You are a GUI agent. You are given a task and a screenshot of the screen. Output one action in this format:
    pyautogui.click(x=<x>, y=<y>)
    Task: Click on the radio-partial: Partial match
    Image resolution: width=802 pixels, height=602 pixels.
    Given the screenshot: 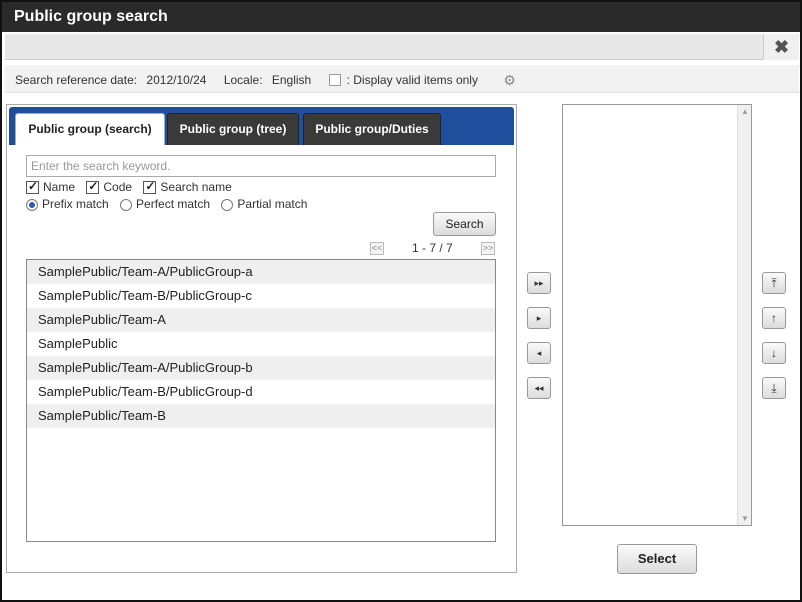 What is the action you would take?
    pyautogui.click(x=264, y=204)
    